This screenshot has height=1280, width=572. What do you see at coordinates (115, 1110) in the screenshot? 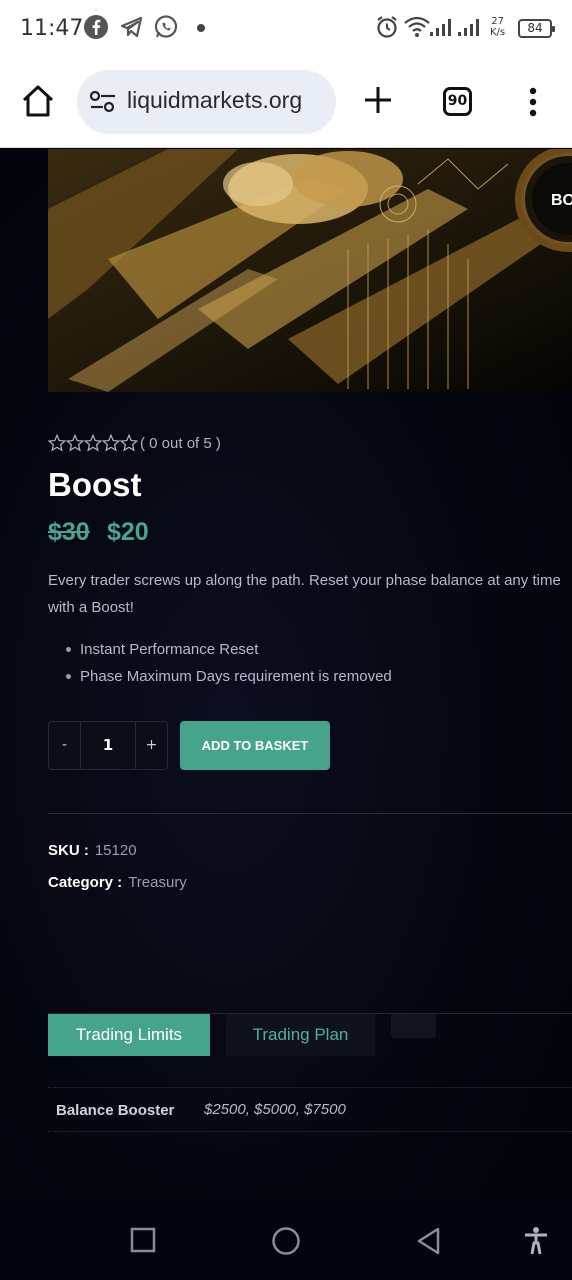
I see `table-key-balance-booster: Balance Booster` at bounding box center [115, 1110].